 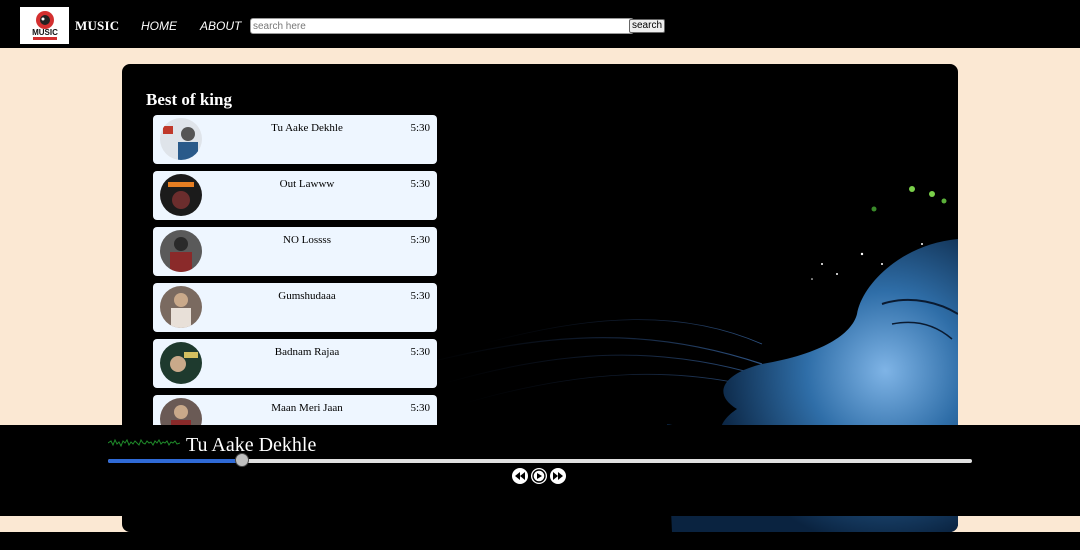 I want to click on waveform-icon, so click(x=144, y=443).